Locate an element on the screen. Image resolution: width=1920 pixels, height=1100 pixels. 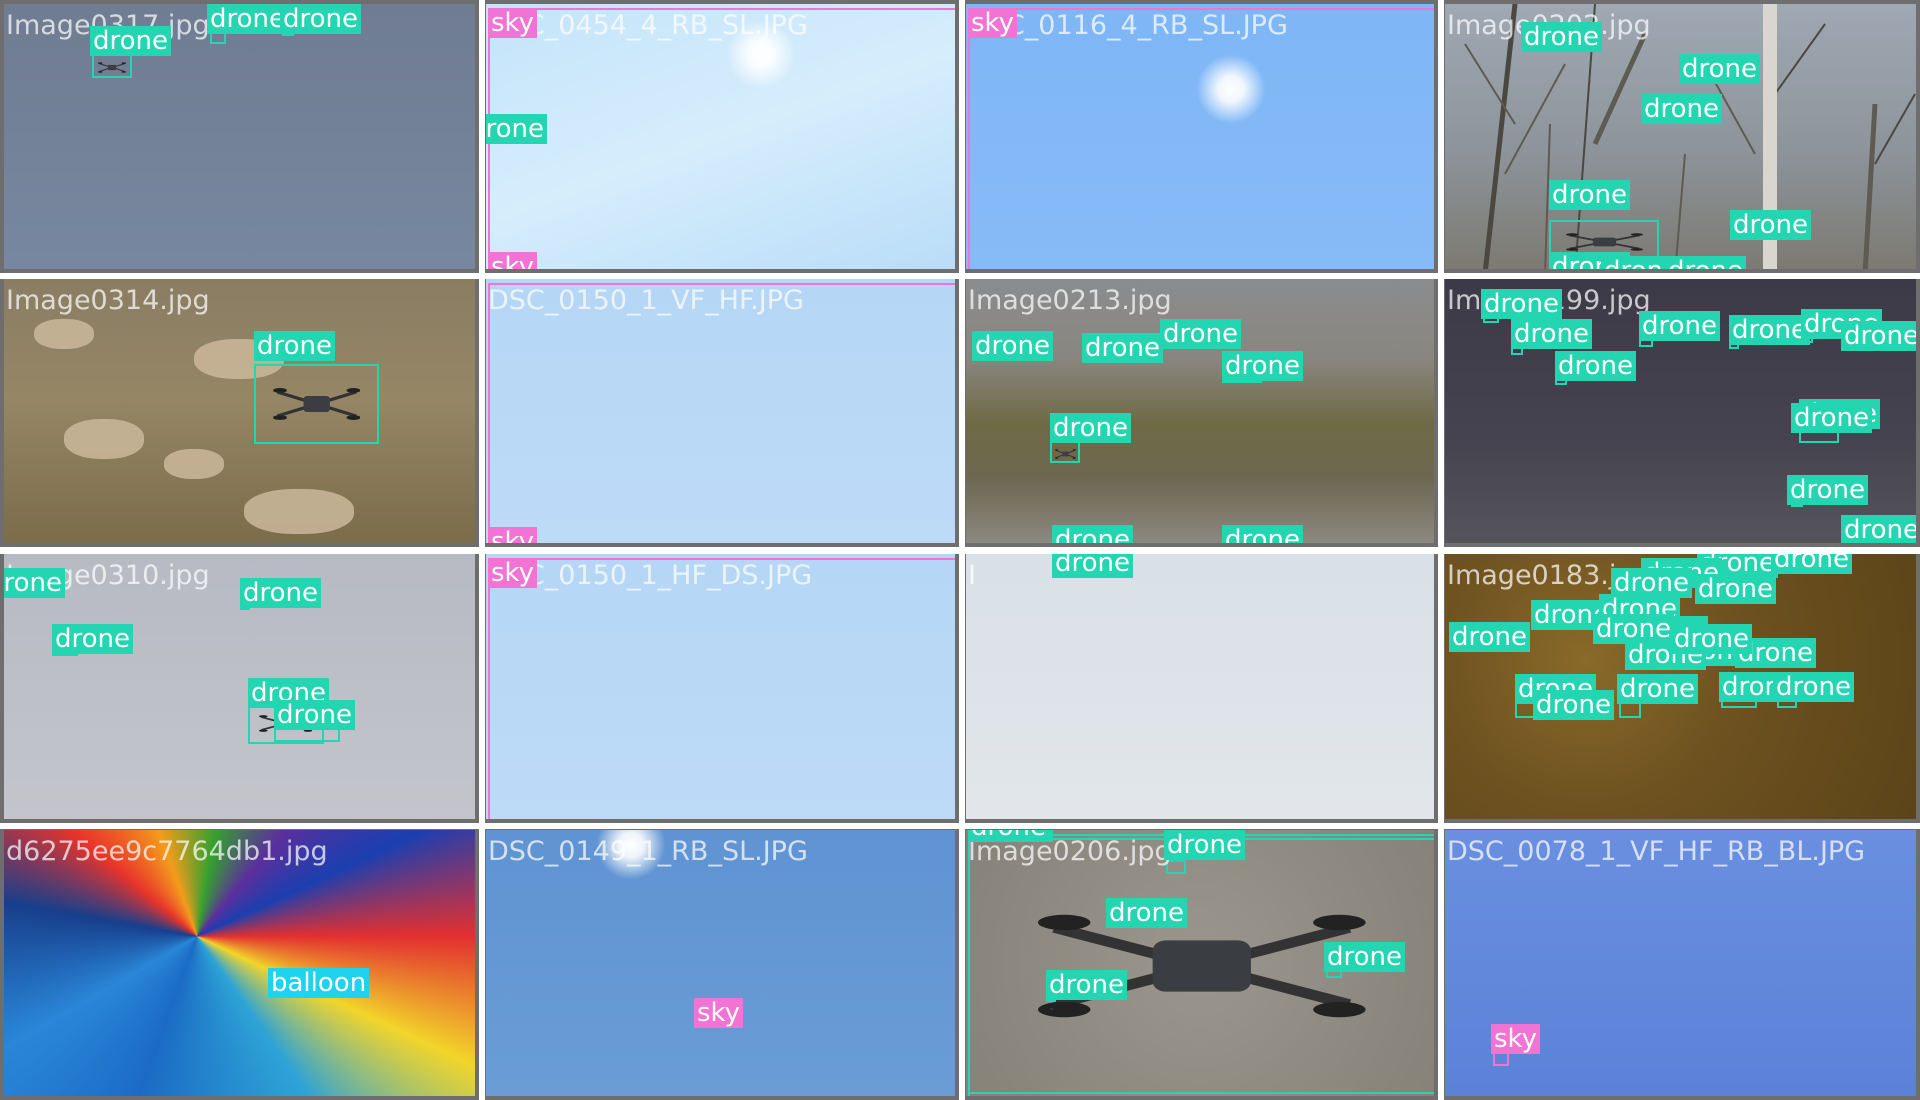
image-tile-dsc-0116-4-rb-sl-jpg: DSC_0116_4_RB_SL.JPG sky is located at coordinates (1200, 136).